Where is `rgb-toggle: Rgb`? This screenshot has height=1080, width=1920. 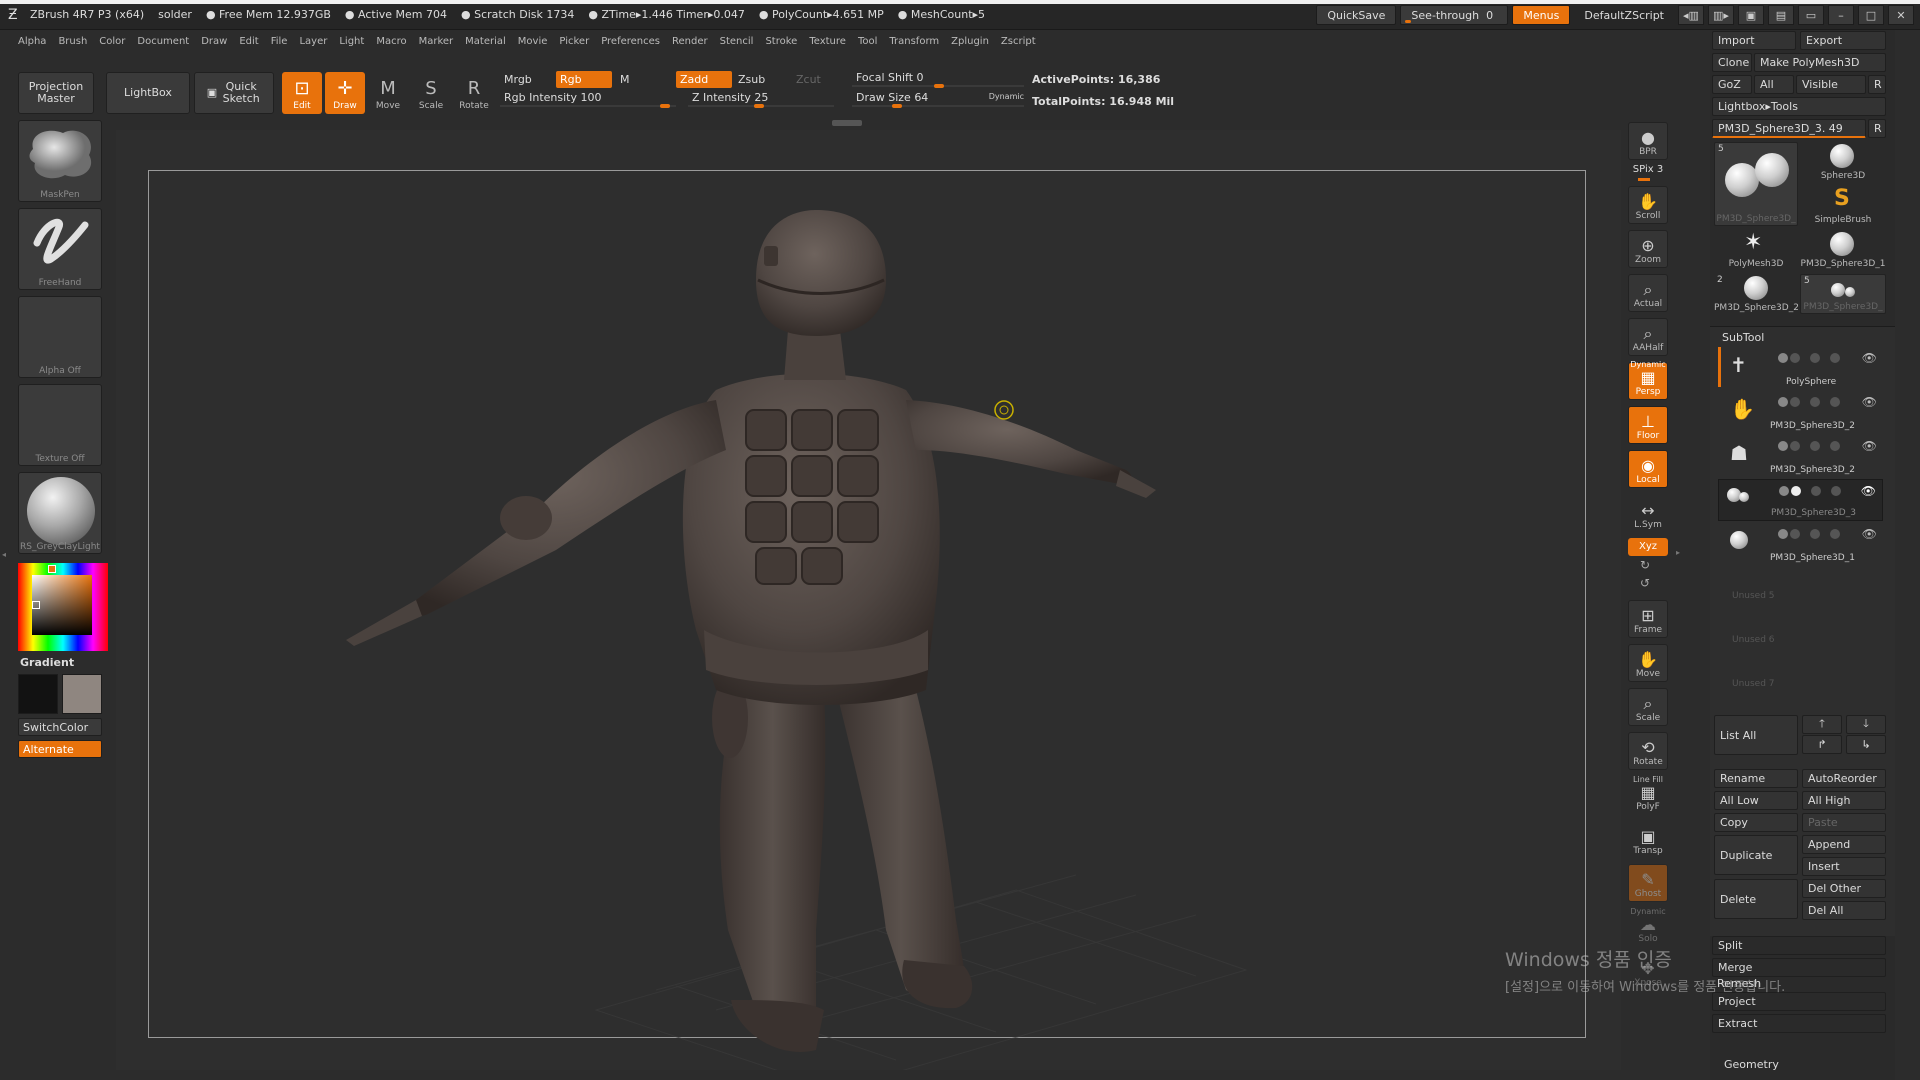
rgb-toggle: Rgb is located at coordinates (584, 79).